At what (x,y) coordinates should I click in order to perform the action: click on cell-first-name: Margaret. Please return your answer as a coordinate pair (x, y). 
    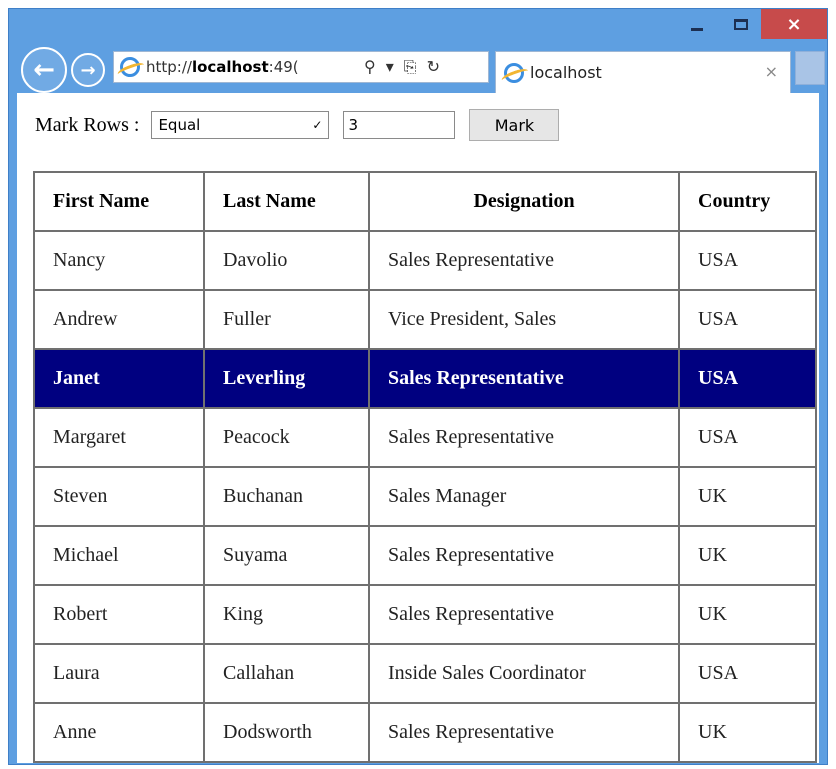
    Looking at the image, I should click on (119, 437).